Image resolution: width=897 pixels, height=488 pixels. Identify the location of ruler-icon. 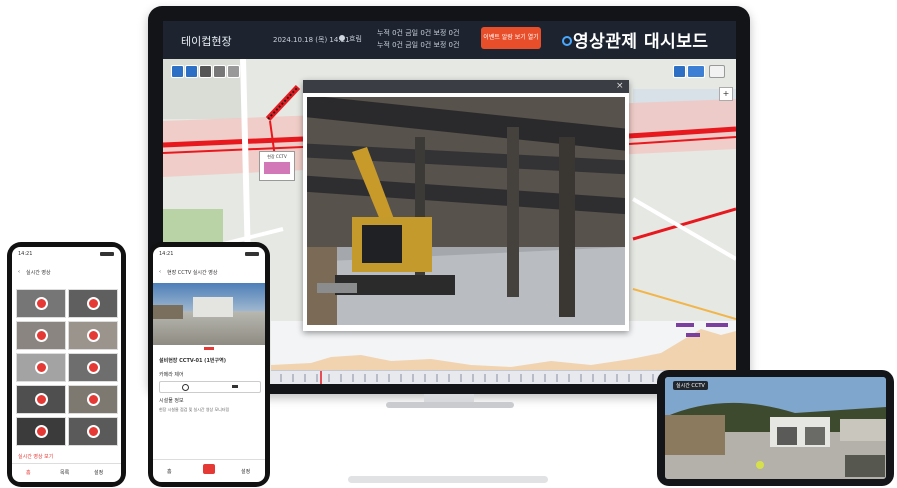
(219, 71).